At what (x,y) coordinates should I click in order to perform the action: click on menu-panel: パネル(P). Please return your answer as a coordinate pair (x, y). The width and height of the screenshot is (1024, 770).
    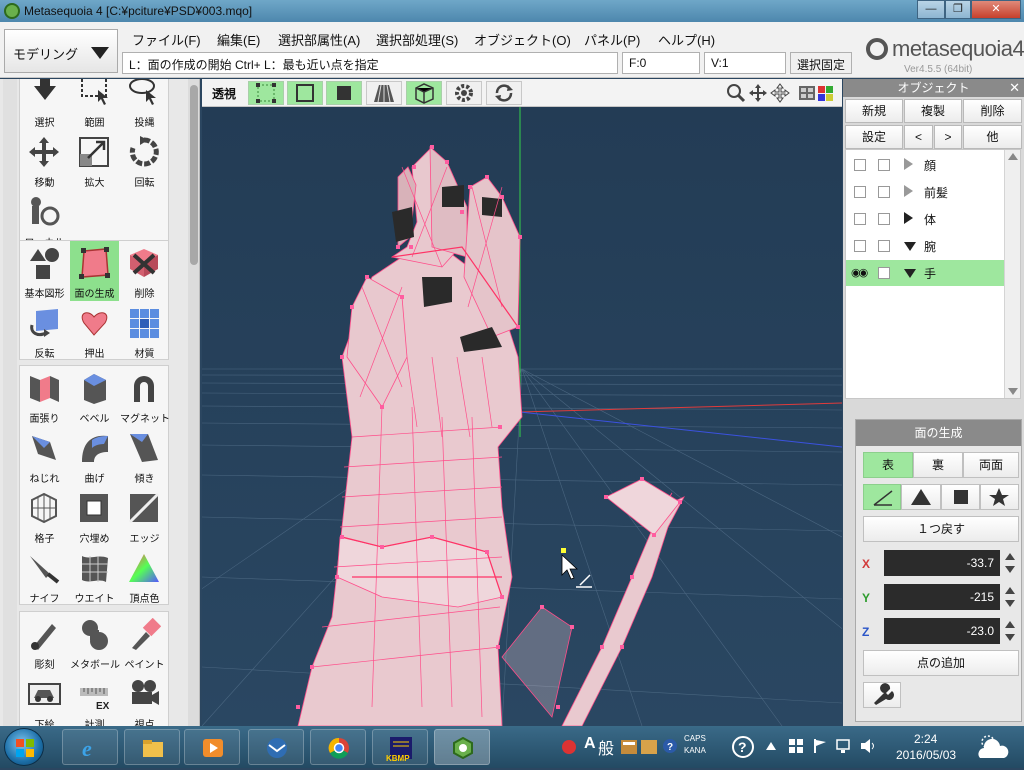
    Looking at the image, I should click on (612, 39).